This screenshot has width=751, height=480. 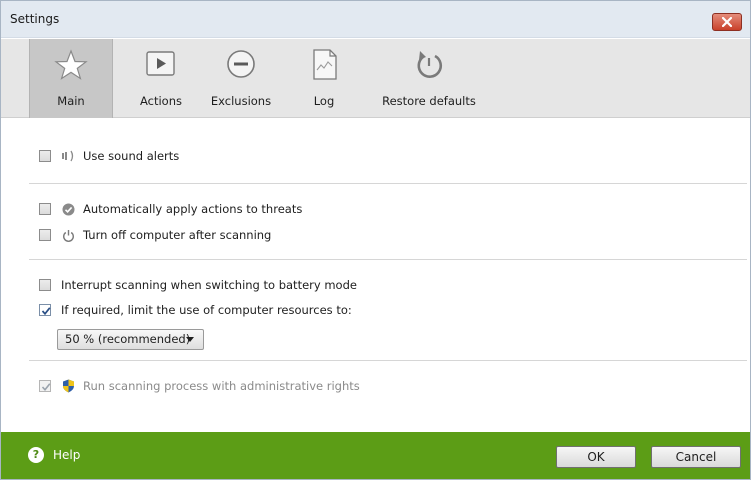 What do you see at coordinates (596, 457) in the screenshot?
I see `ok-button: OK` at bounding box center [596, 457].